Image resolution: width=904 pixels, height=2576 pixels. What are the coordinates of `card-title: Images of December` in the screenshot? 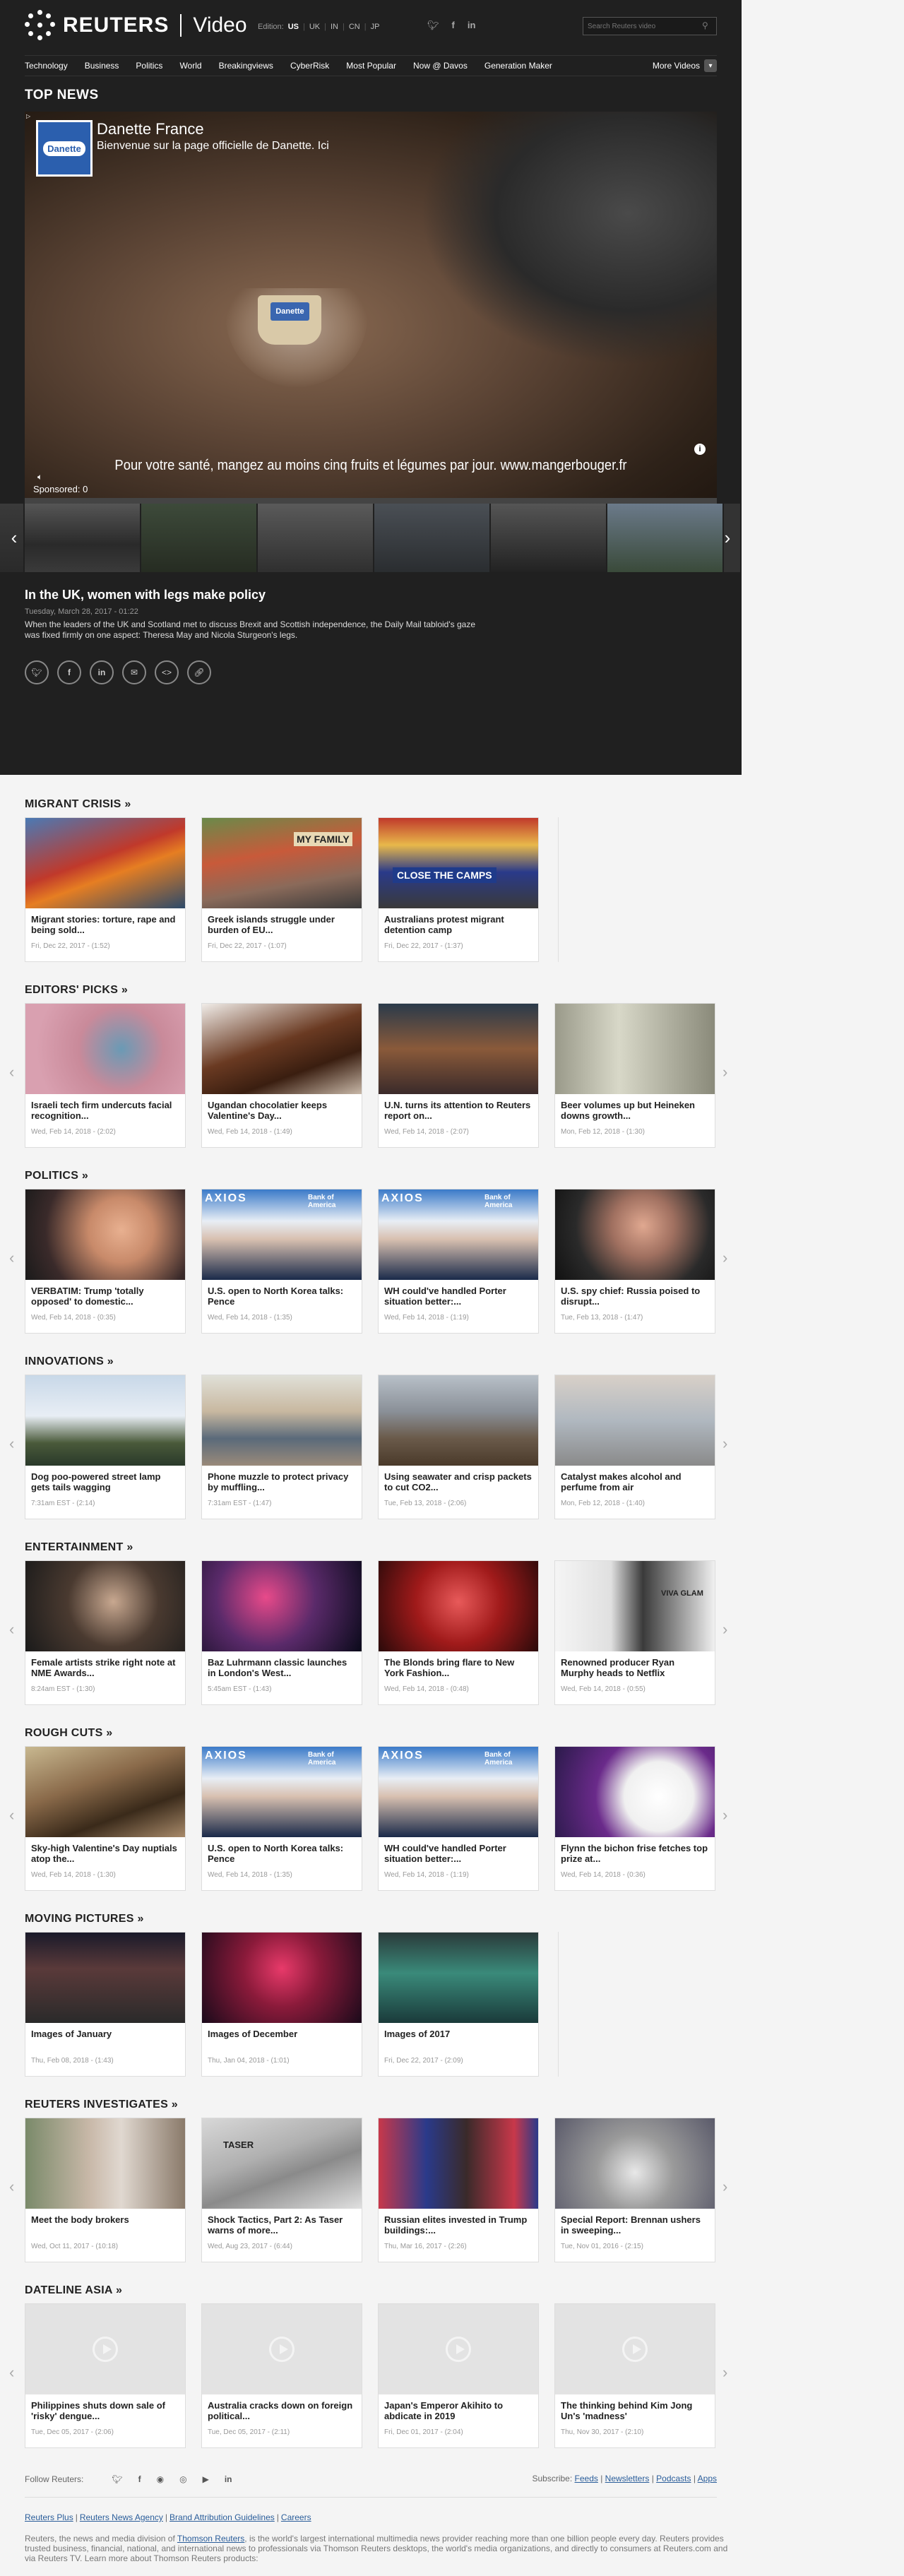 It's located at (282, 2038).